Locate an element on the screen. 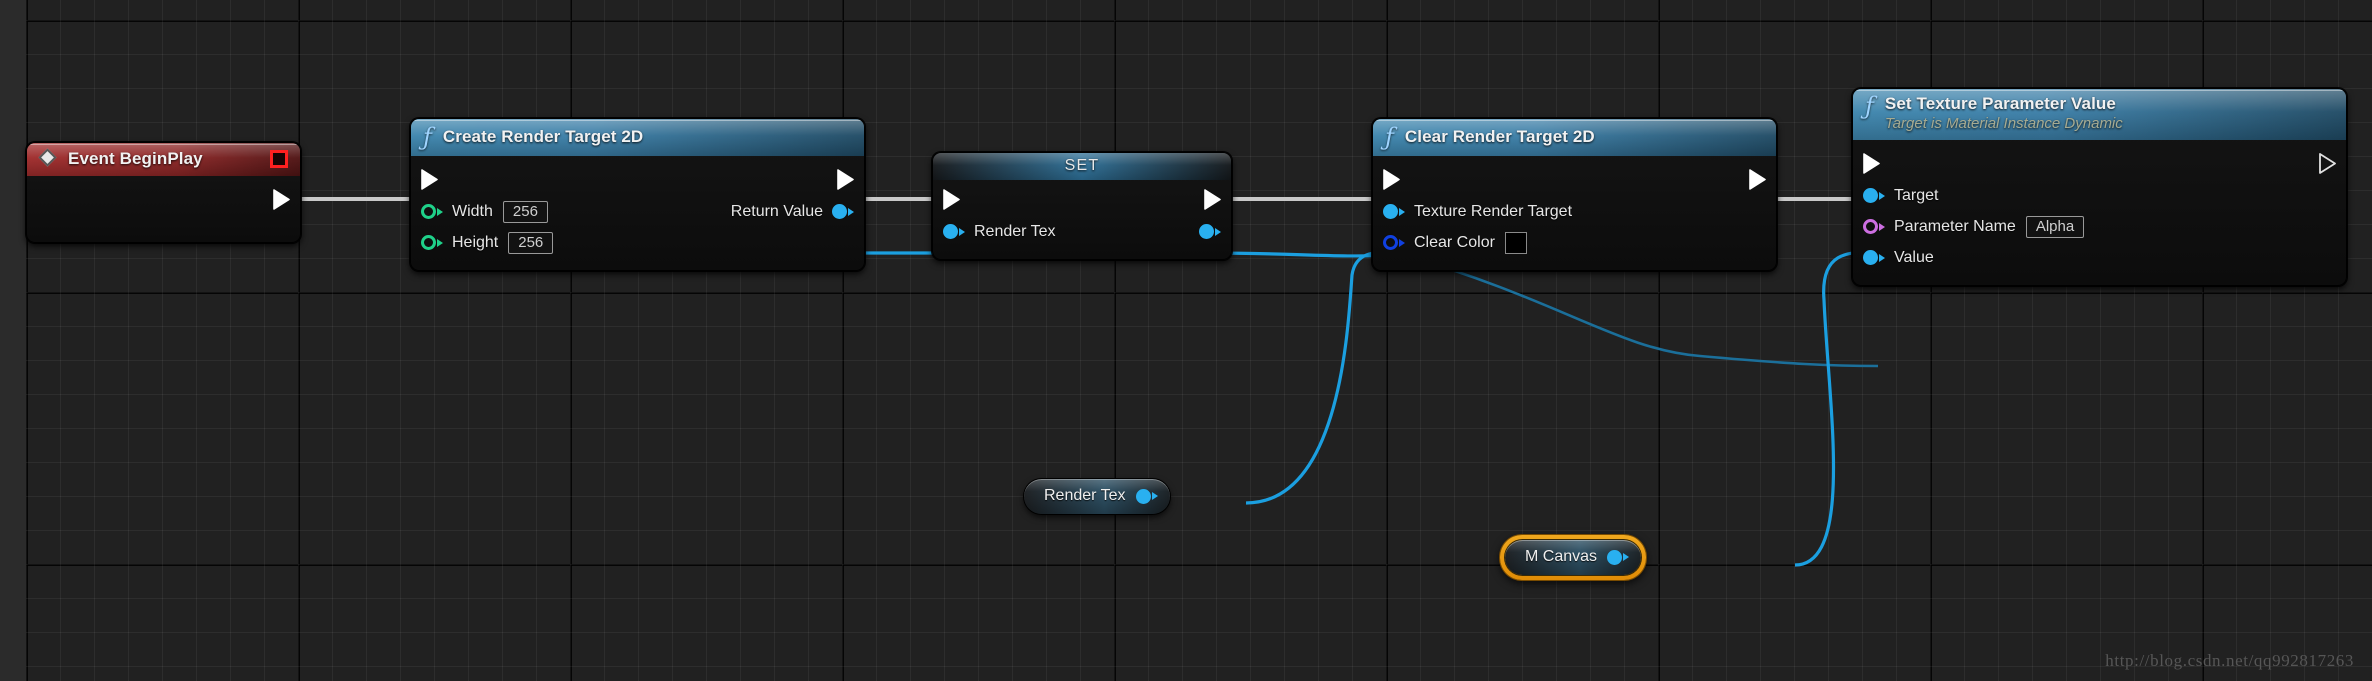  node-title: SET is located at coordinates (1082, 165).